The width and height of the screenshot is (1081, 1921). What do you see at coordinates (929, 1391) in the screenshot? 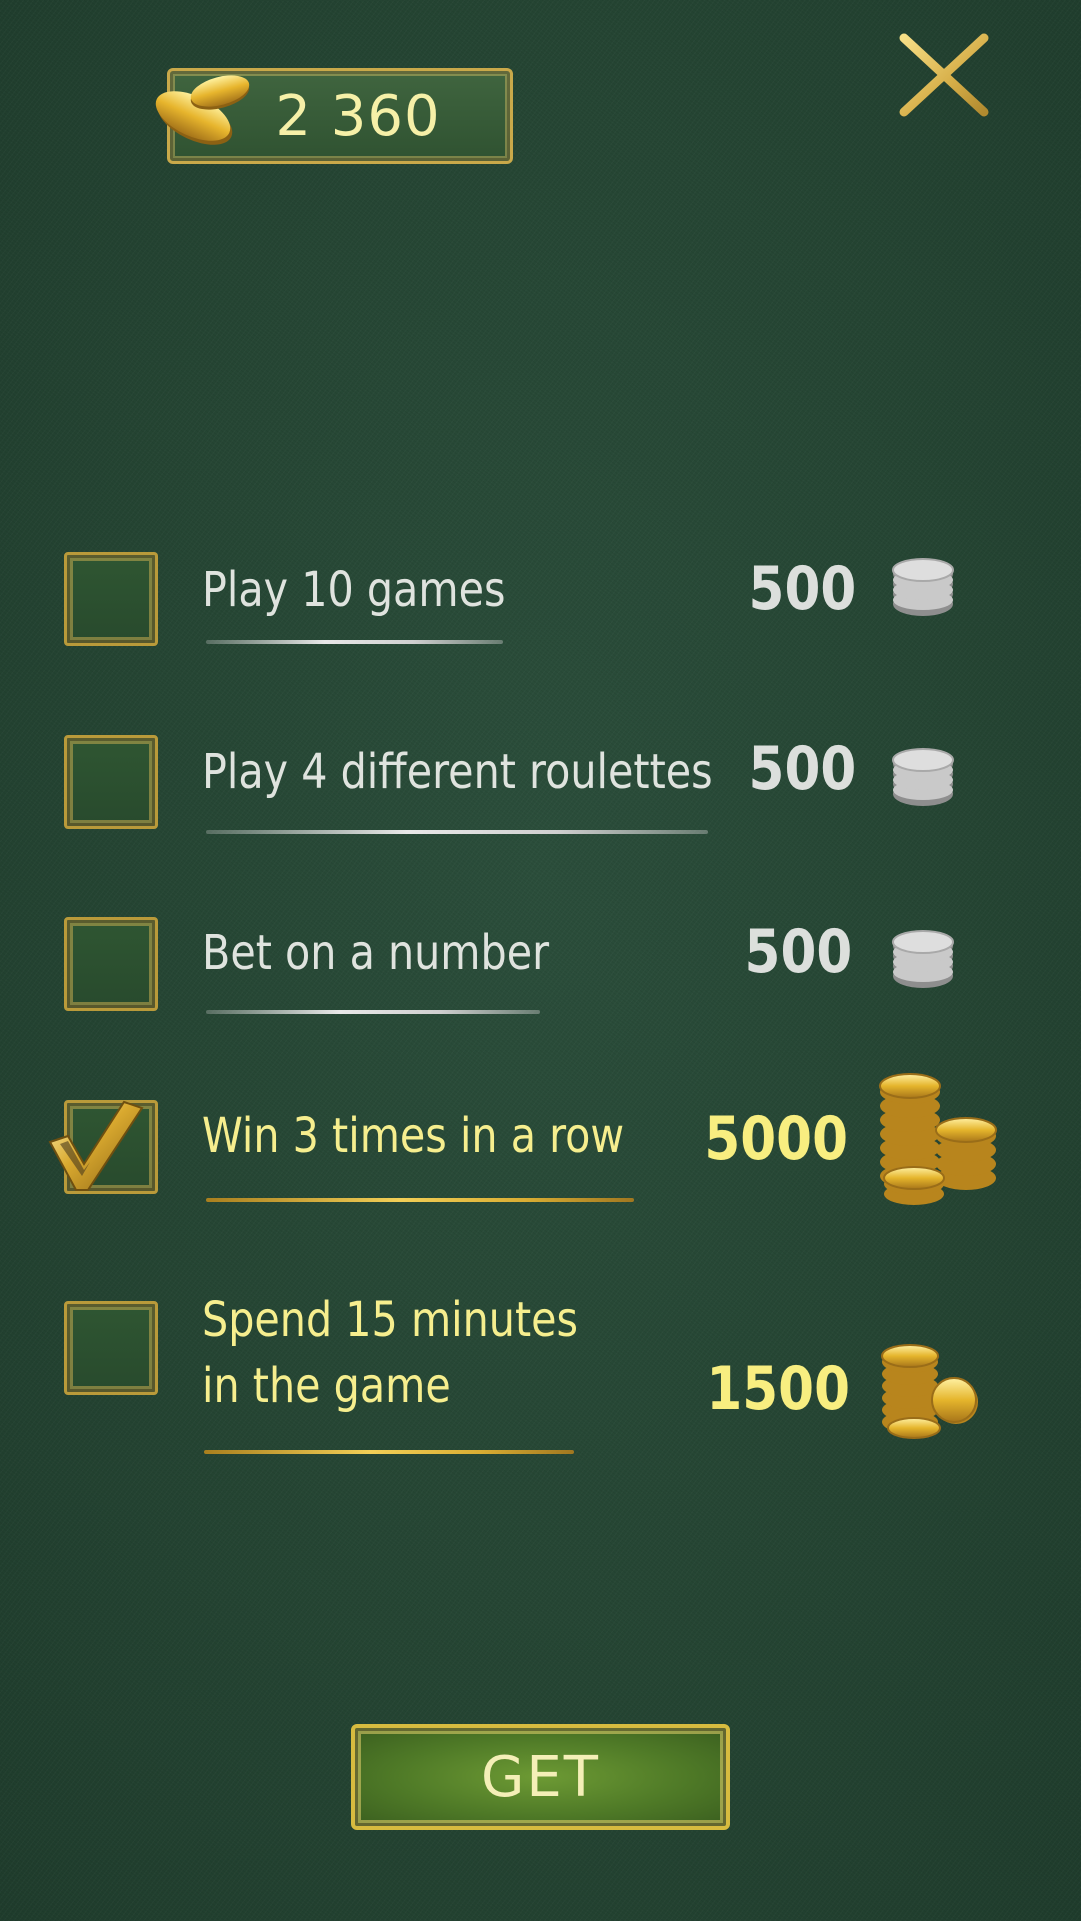
I see `gold-coins-pile-icon` at bounding box center [929, 1391].